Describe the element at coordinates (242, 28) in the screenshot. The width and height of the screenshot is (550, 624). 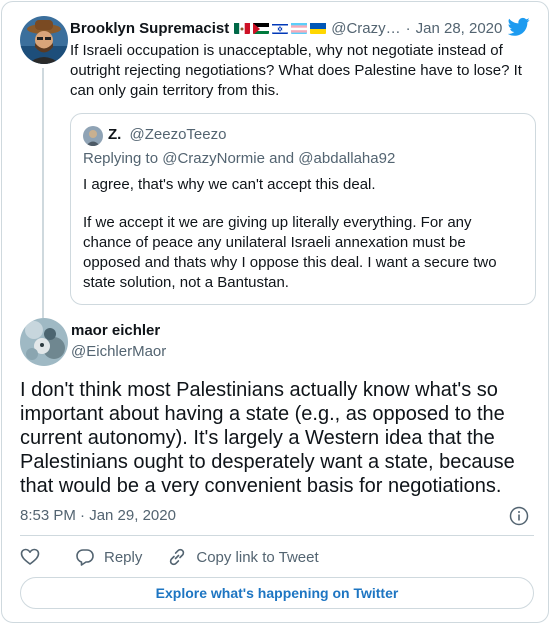
I see `mexico-flag-icon` at that location.